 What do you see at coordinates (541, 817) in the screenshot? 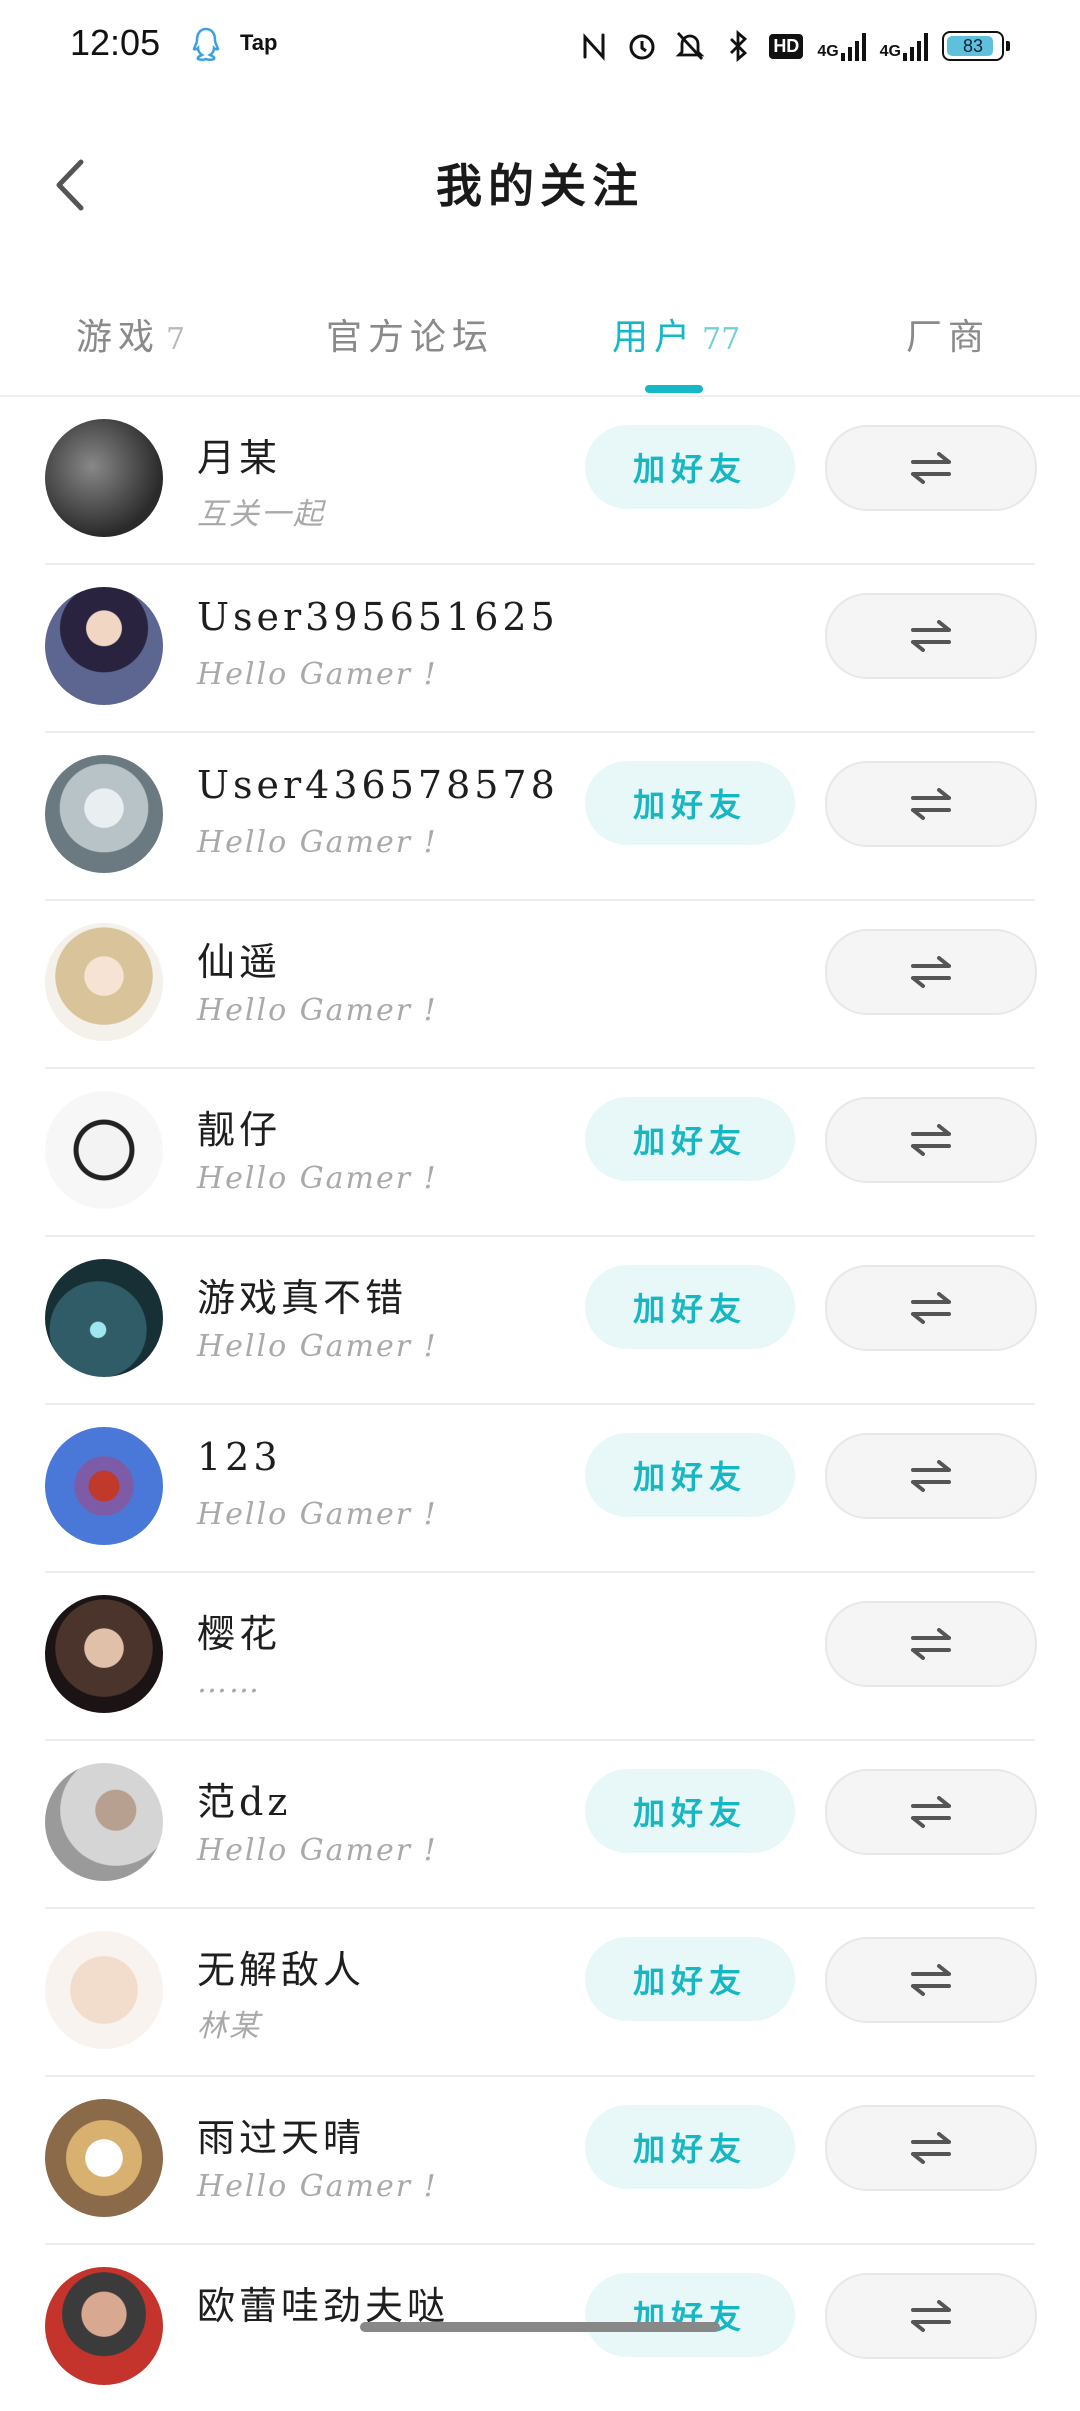
I see `list-item: User436578578 Hello Gamer ! 加好友` at bounding box center [541, 817].